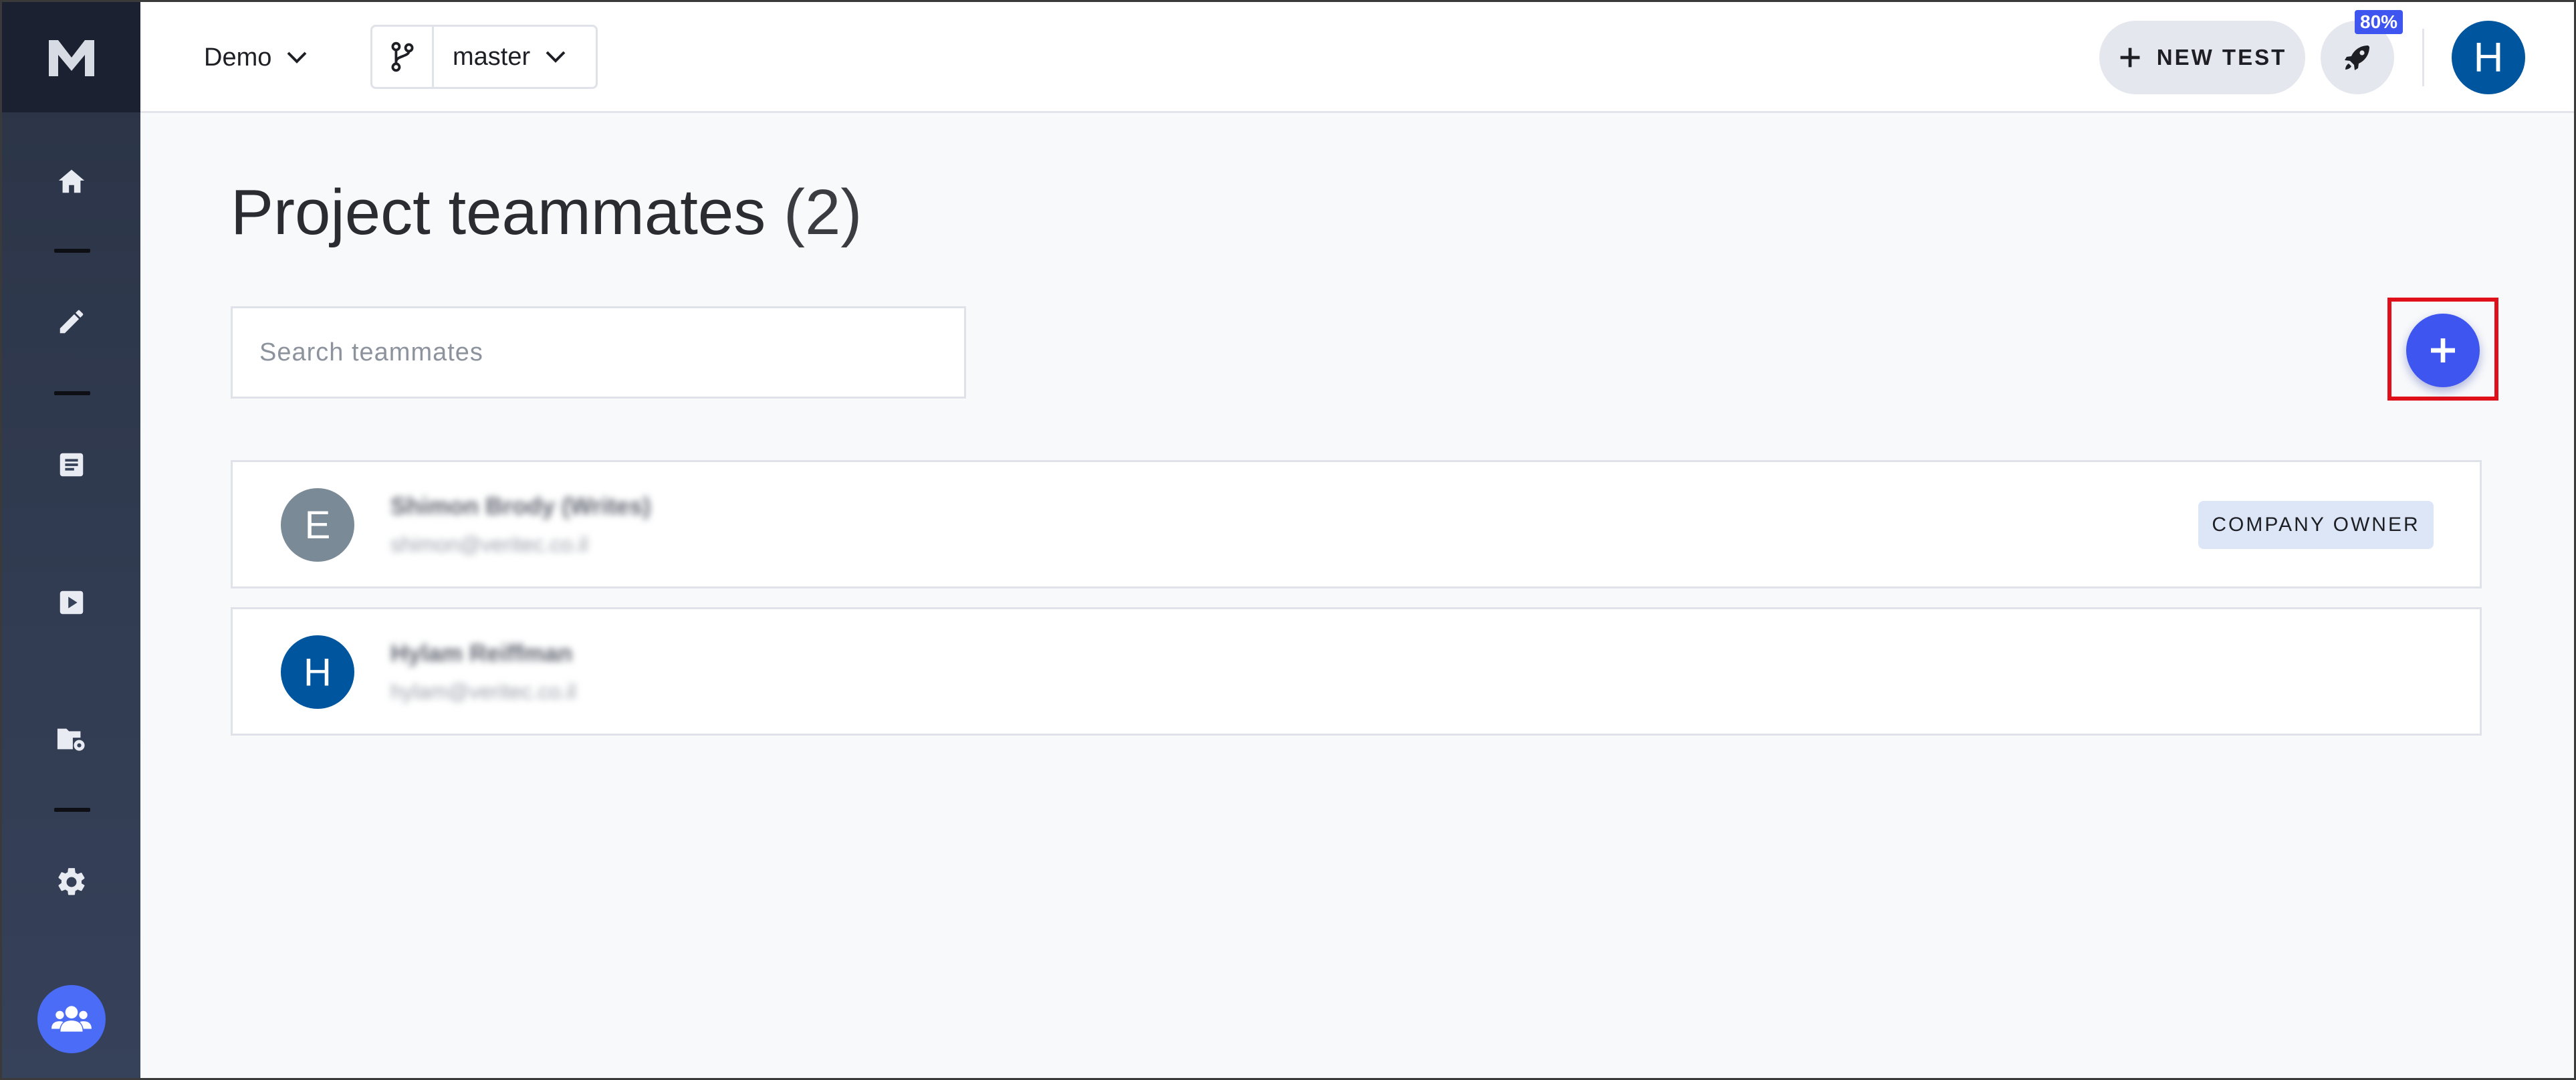 The width and height of the screenshot is (2576, 1080). What do you see at coordinates (481, 653) in the screenshot?
I see `teammate-name: Hylam Reiffman` at bounding box center [481, 653].